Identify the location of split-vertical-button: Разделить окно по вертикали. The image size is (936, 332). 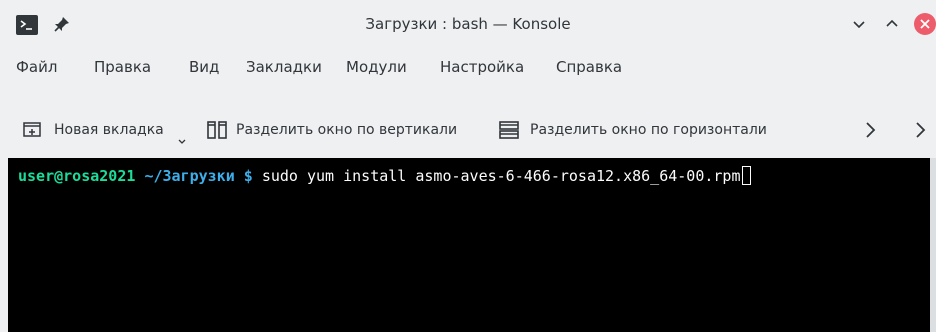
(341, 130).